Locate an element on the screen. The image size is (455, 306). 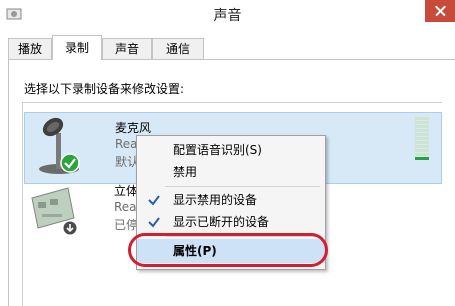
window-title: 声音 is located at coordinates (227, 16).